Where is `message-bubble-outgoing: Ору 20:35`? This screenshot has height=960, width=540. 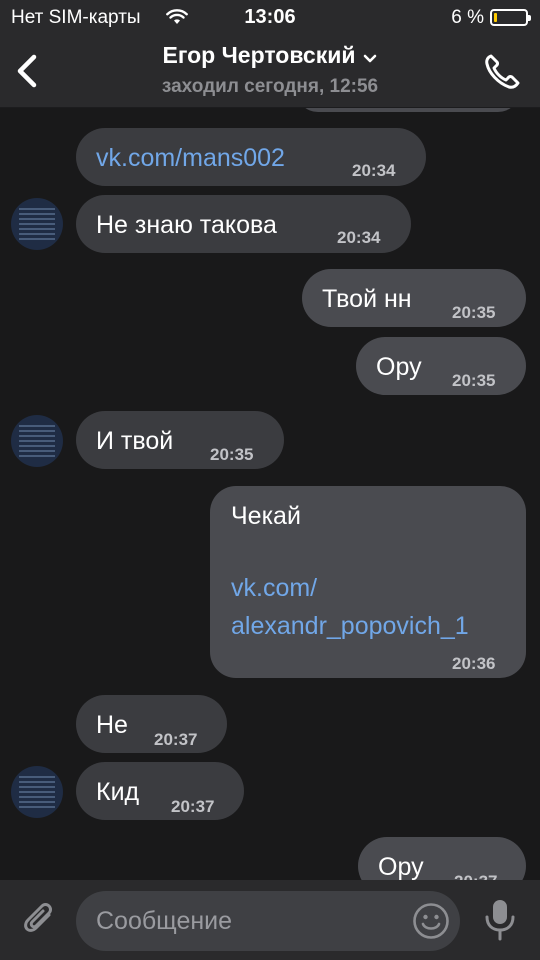 message-bubble-outgoing: Ору 20:35 is located at coordinates (441, 366).